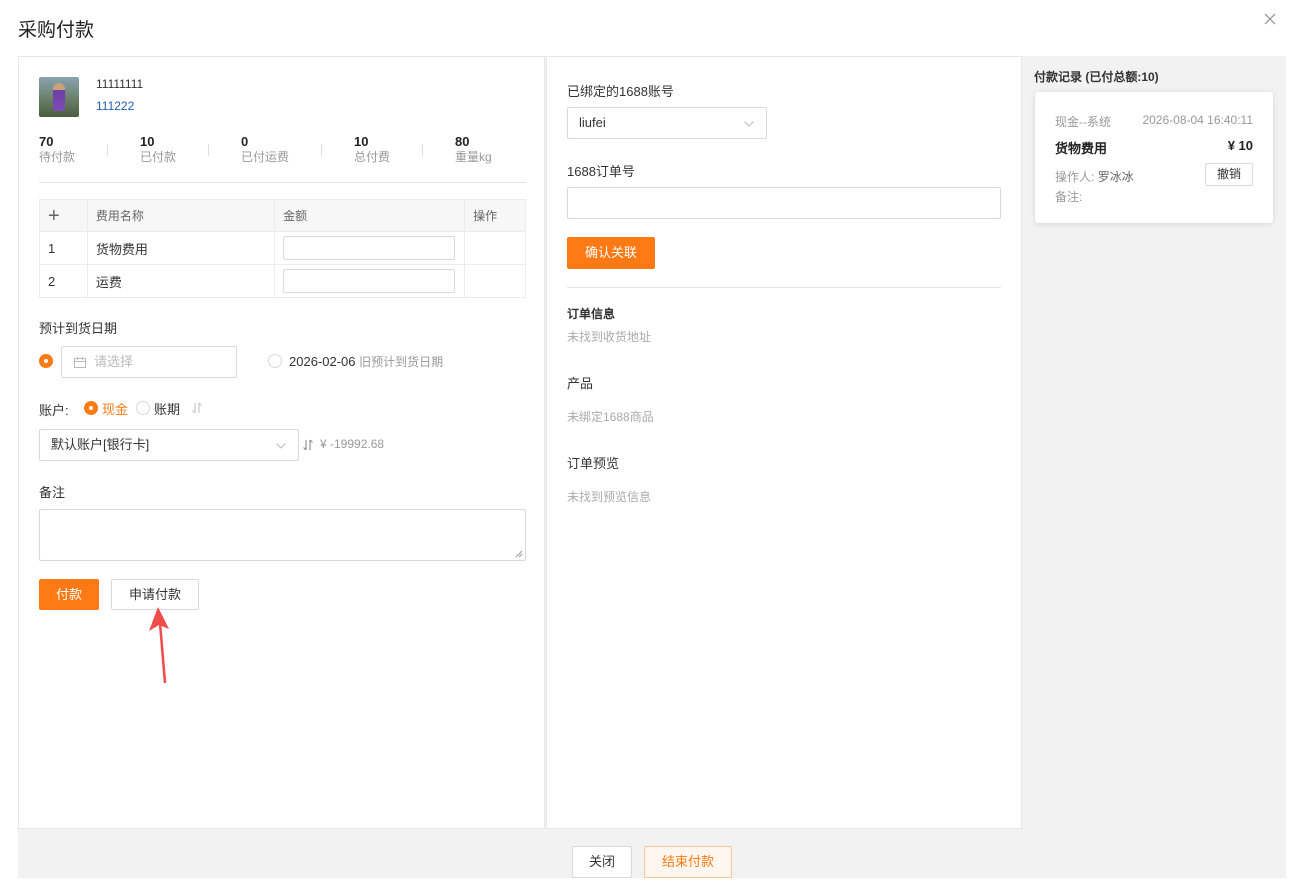 The height and width of the screenshot is (886, 1289). What do you see at coordinates (495, 215) in the screenshot?
I see `column-actions: 操作` at bounding box center [495, 215].